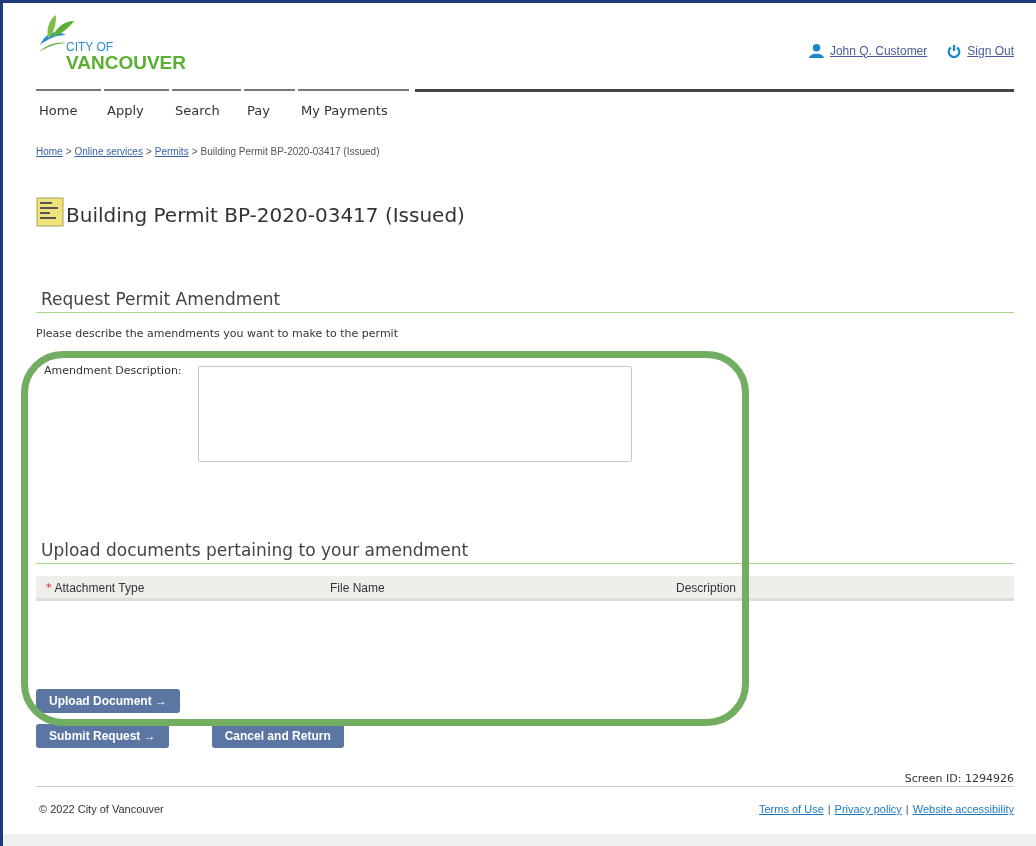  I want to click on nav-link: Search, so click(206, 103).